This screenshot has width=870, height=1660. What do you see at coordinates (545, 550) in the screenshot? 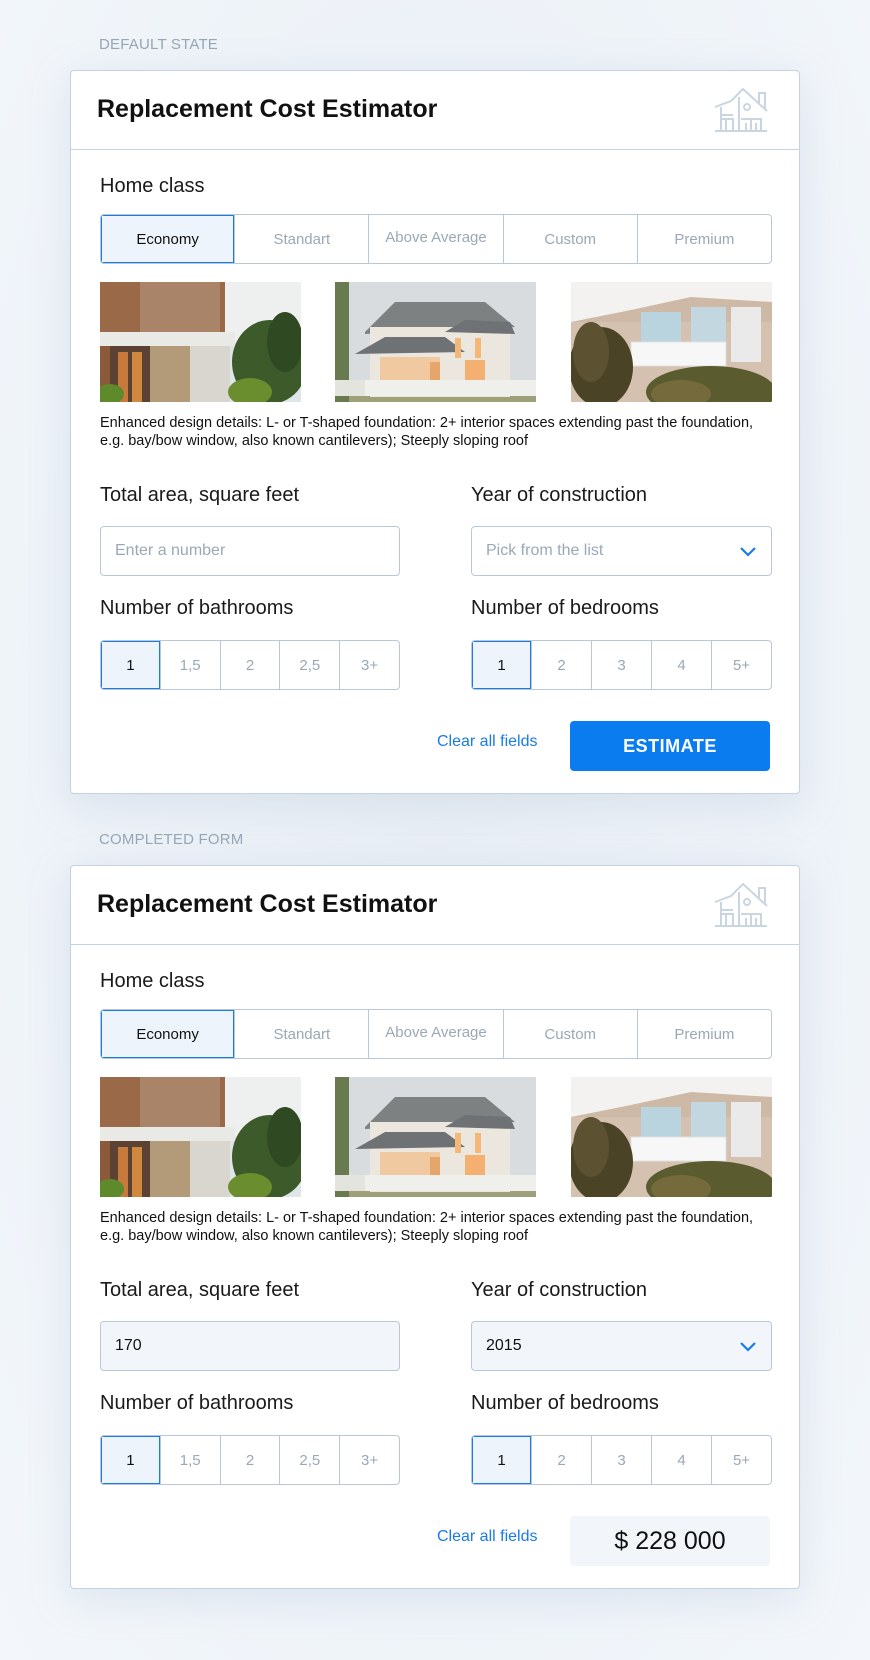
I see `year-placeholder: Pick from the list` at bounding box center [545, 550].